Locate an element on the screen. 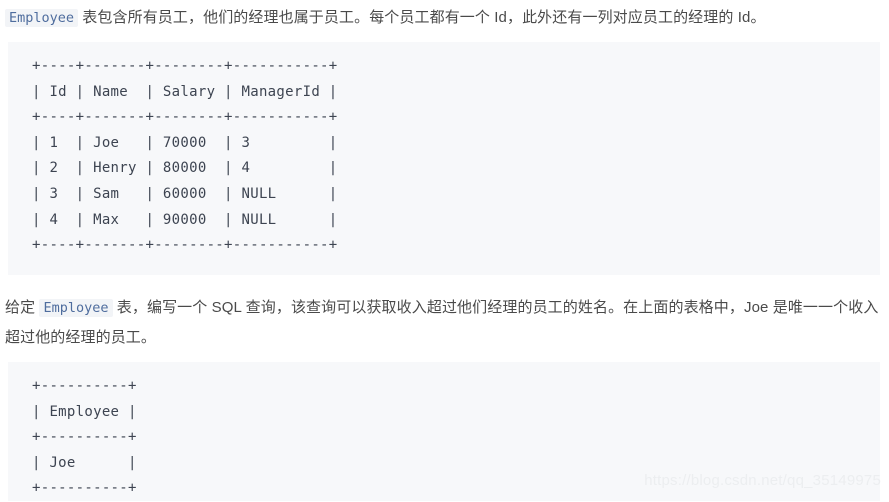  paragraph-question-prefix: 给定 is located at coordinates (22, 307).